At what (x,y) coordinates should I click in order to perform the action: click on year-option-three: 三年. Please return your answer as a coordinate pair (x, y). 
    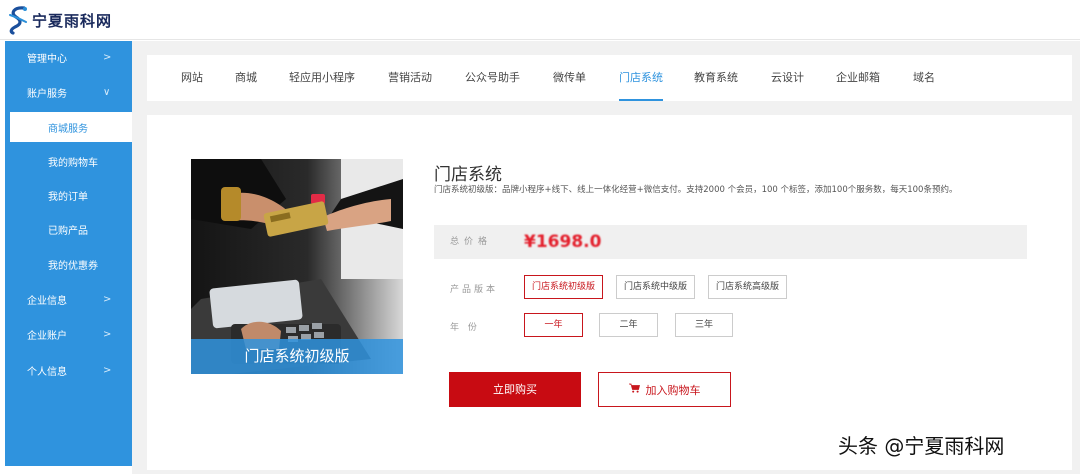
    Looking at the image, I should click on (704, 325).